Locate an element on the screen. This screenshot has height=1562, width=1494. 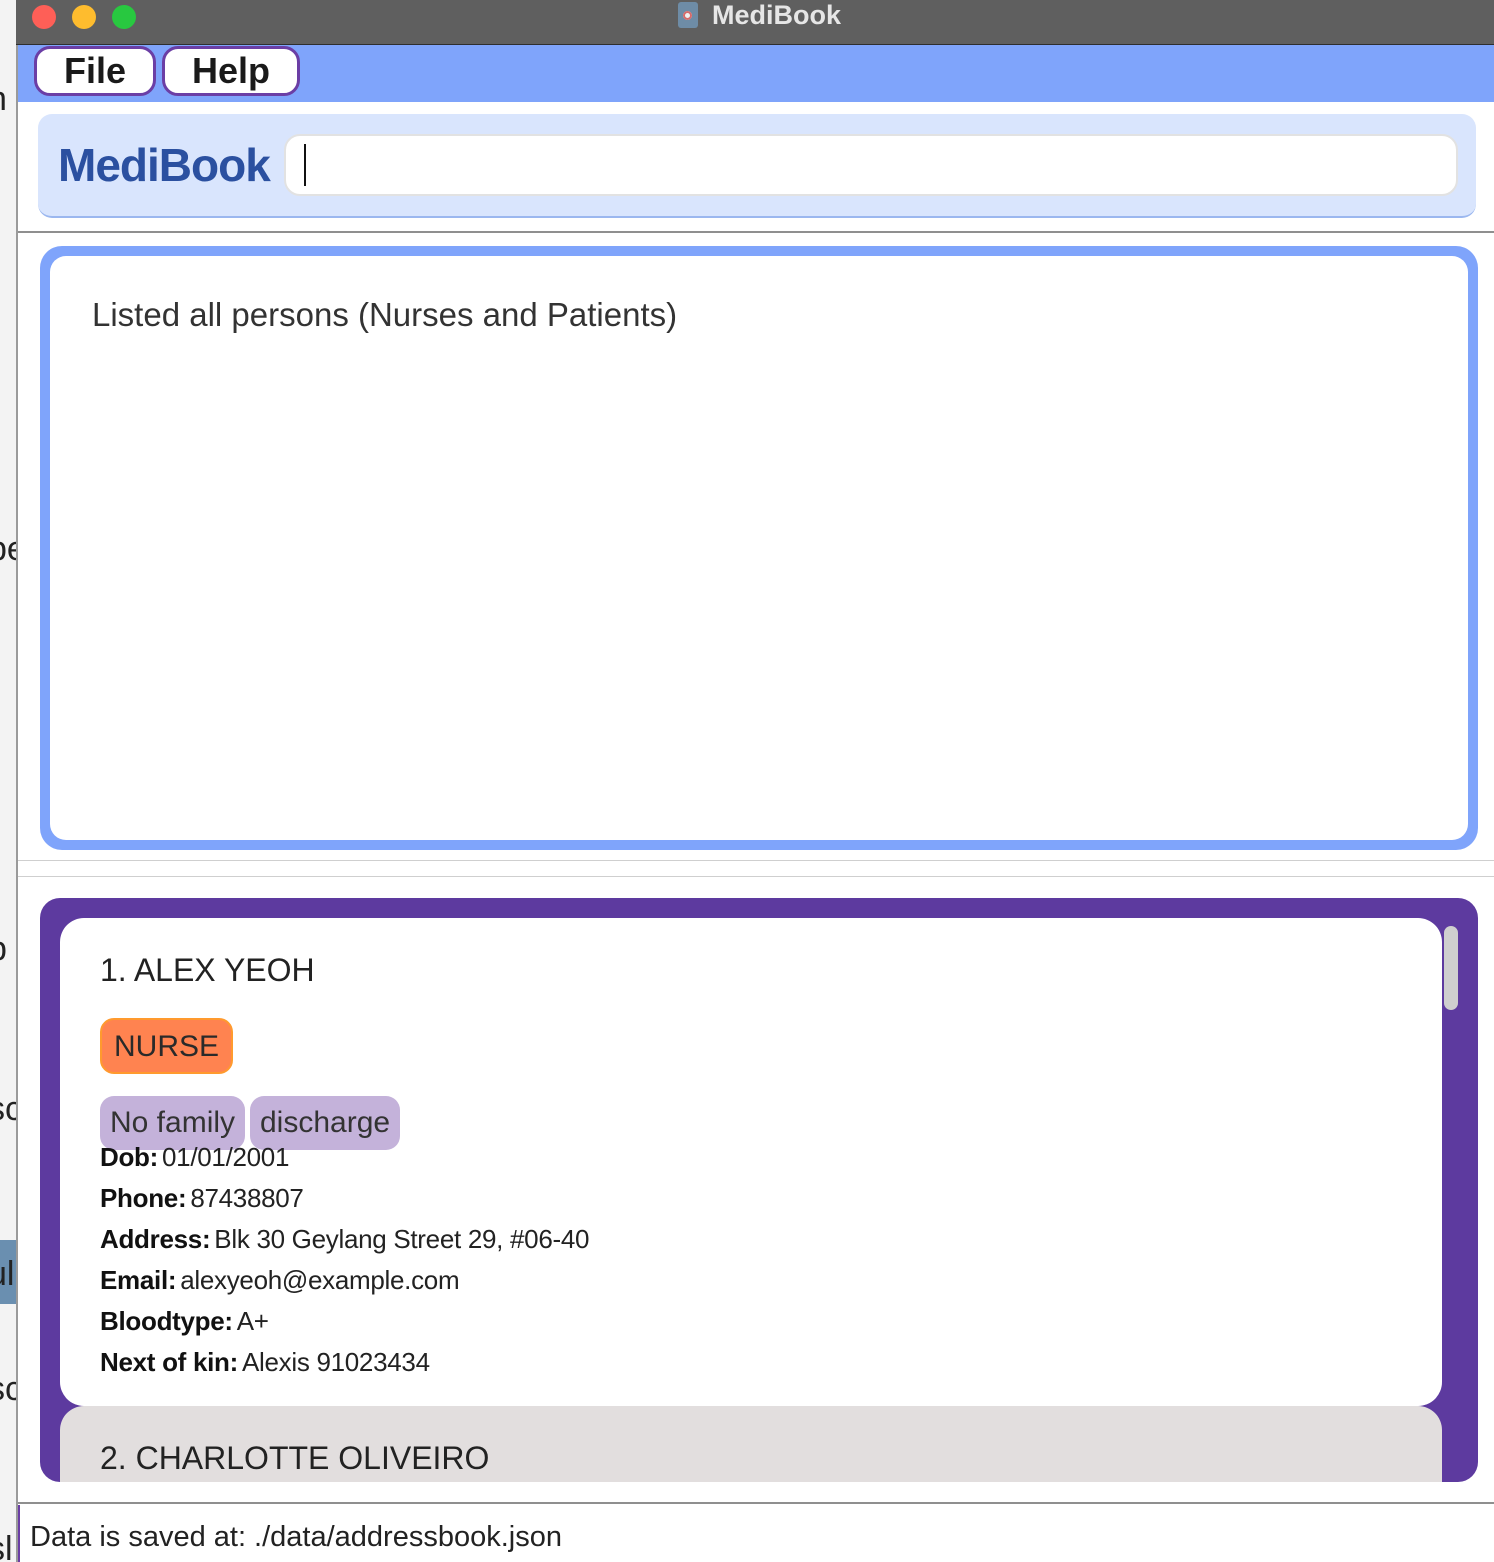
help-menu-button: Help is located at coordinates (231, 71).